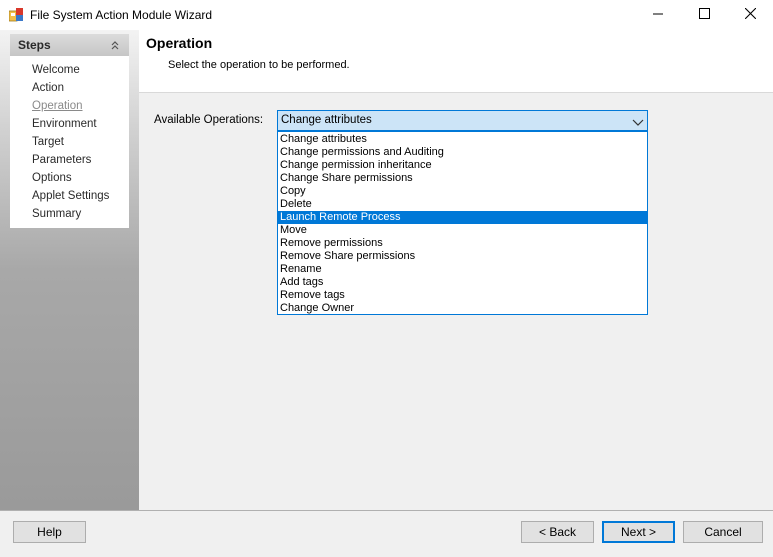 Image resolution: width=773 pixels, height=557 pixels. I want to click on chevron-double-up-icon, so click(115, 45).